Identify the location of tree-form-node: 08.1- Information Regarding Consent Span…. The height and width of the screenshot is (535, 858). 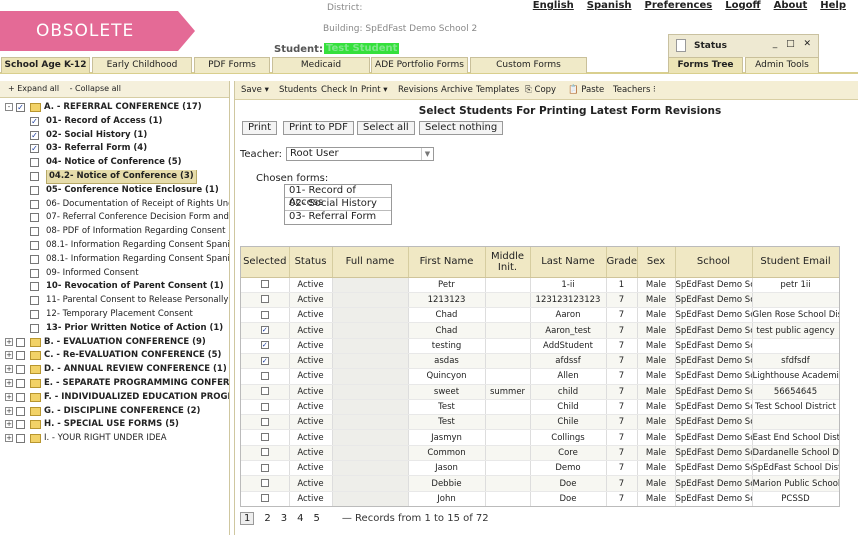
(114, 246).